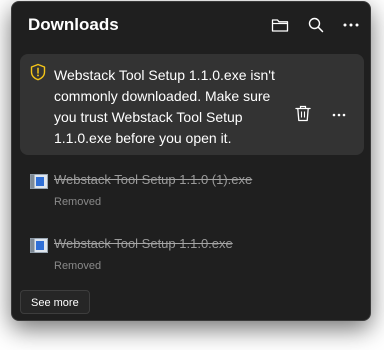 This screenshot has width=384, height=350. Describe the element at coordinates (73, 24) in the screenshot. I see `panel-title: Downloads` at that location.